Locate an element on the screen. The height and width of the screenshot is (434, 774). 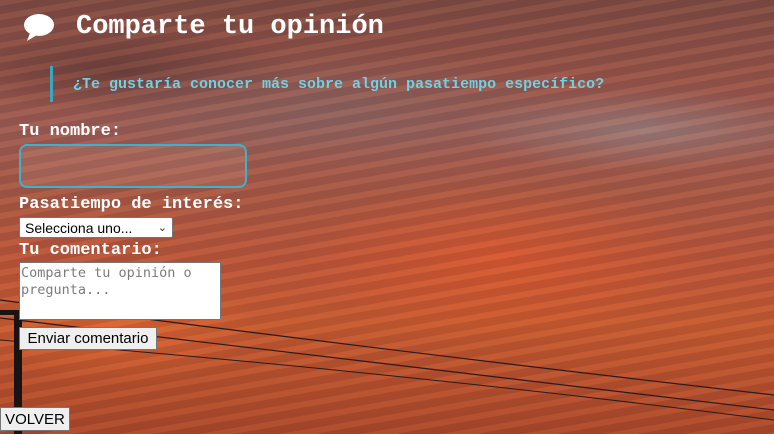
comment-label: Tu comentario: is located at coordinates (90, 250).